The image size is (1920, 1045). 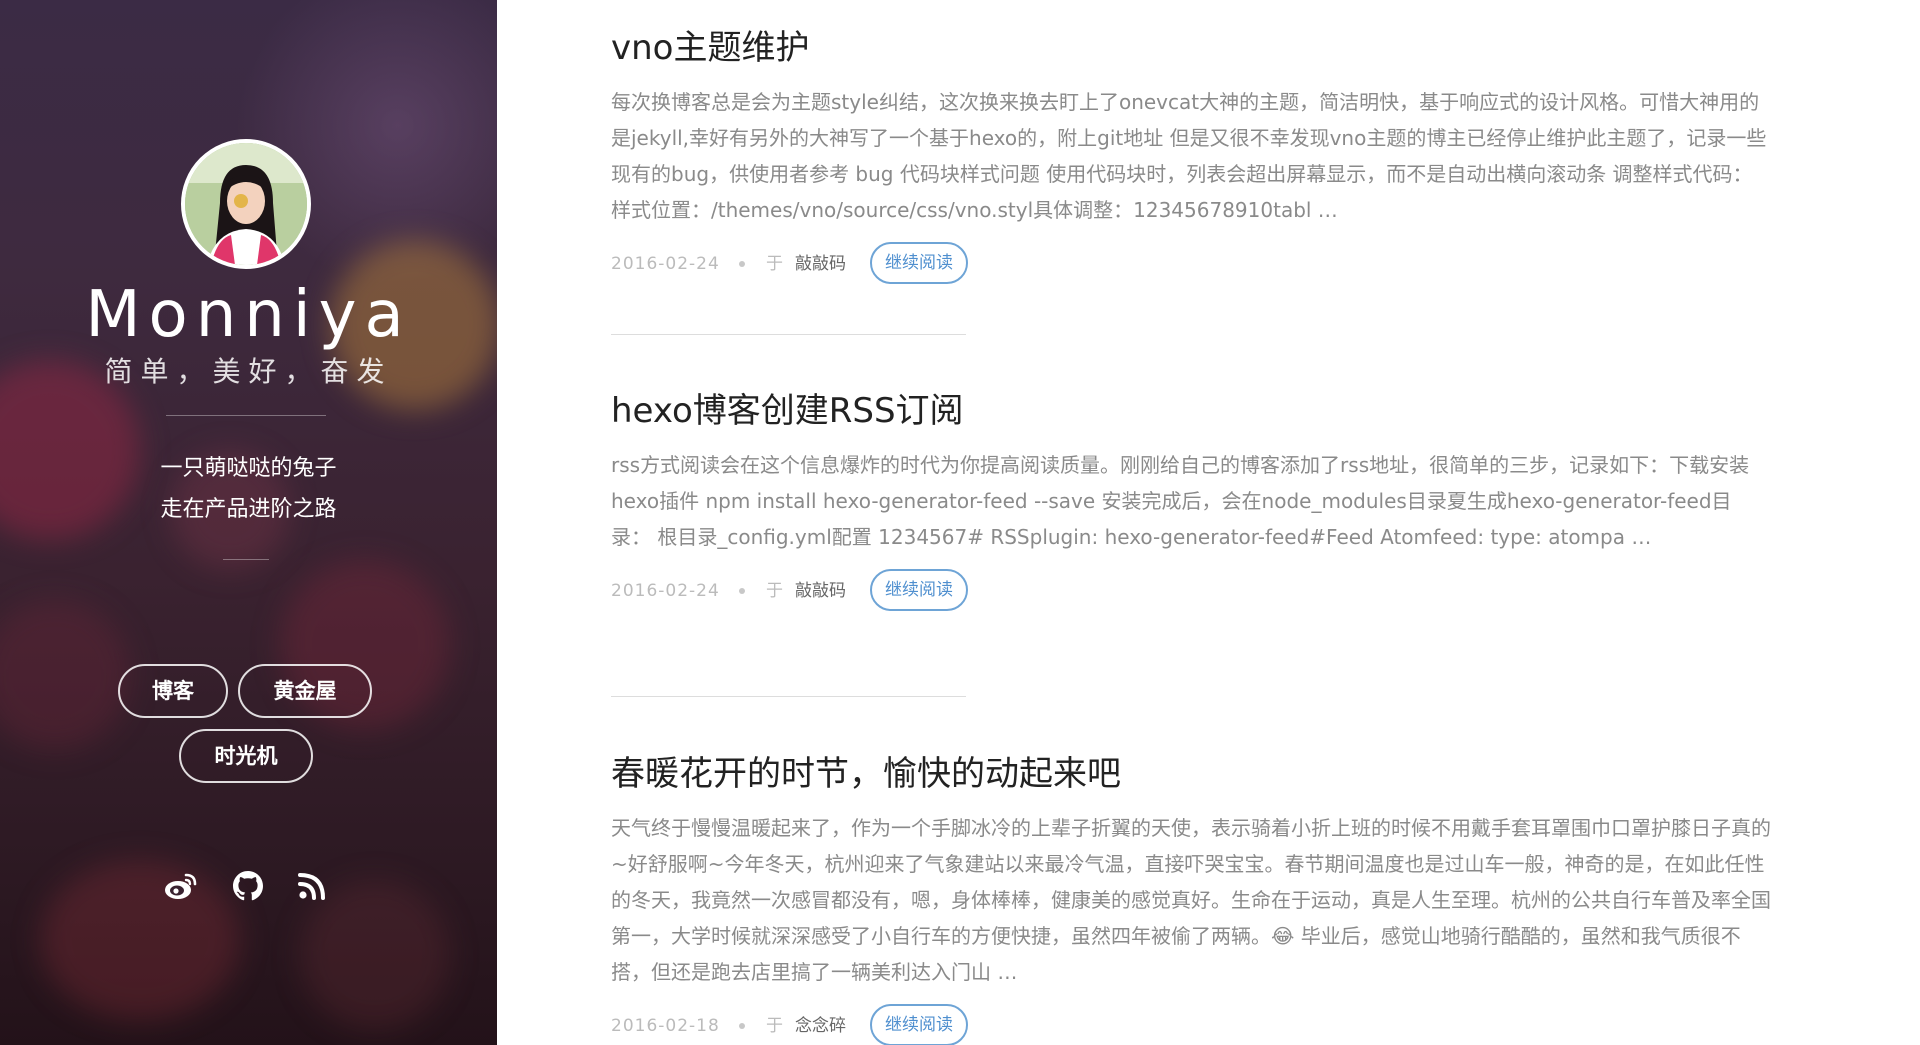 What do you see at coordinates (246, 756) in the screenshot?
I see `nav-time-machine-button: 时光机` at bounding box center [246, 756].